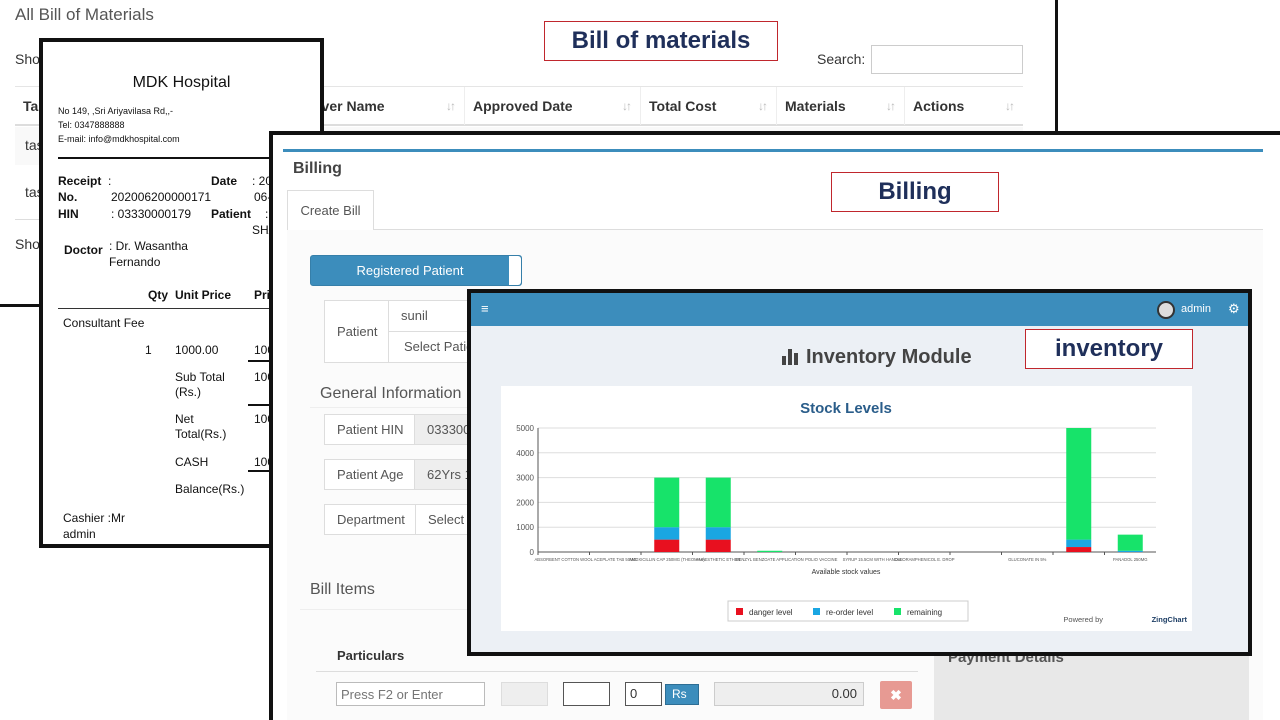 The width and height of the screenshot is (1280, 720). What do you see at coordinates (356, 331) in the screenshot?
I see `patient-label: Patient` at bounding box center [356, 331].